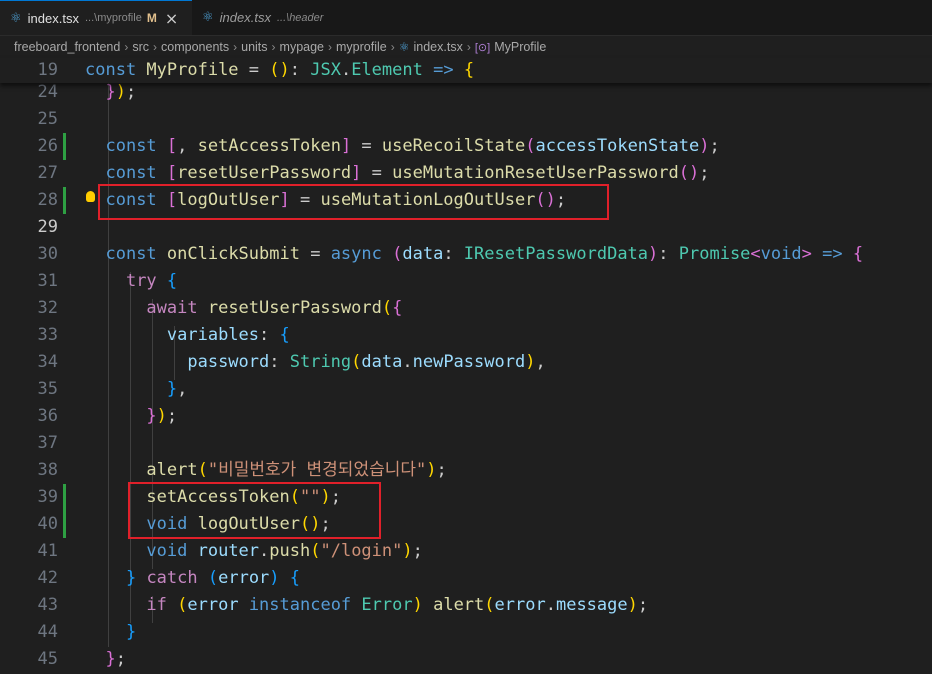 Image resolution: width=932 pixels, height=674 pixels. What do you see at coordinates (466, 335) in the screenshot?
I see `code-line-33: 33 variables: {` at bounding box center [466, 335].